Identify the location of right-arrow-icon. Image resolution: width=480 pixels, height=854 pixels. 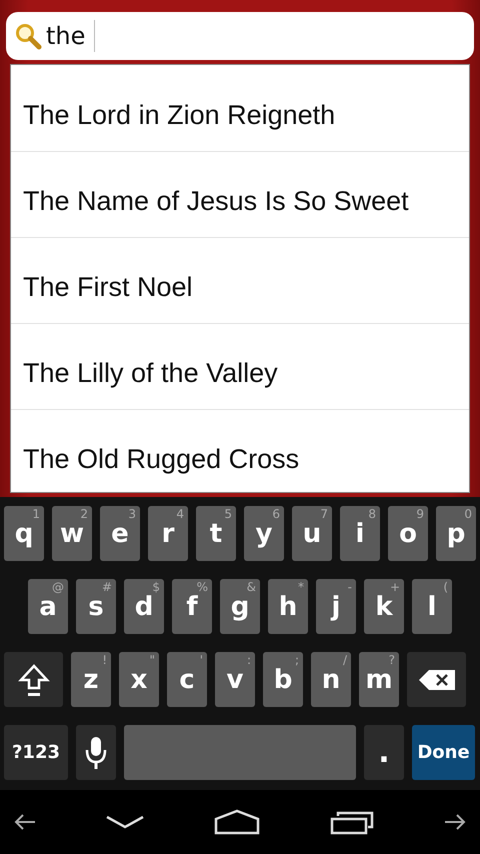
(455, 822).